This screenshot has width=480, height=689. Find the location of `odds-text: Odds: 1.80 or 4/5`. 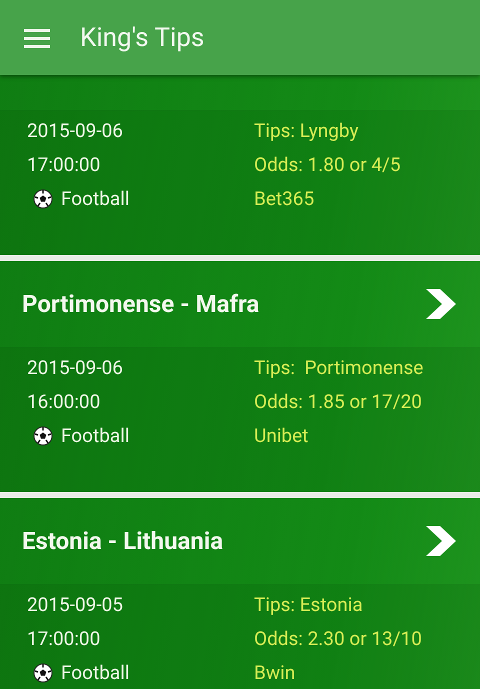

odds-text: Odds: 1.80 or 4/5 is located at coordinates (328, 165).